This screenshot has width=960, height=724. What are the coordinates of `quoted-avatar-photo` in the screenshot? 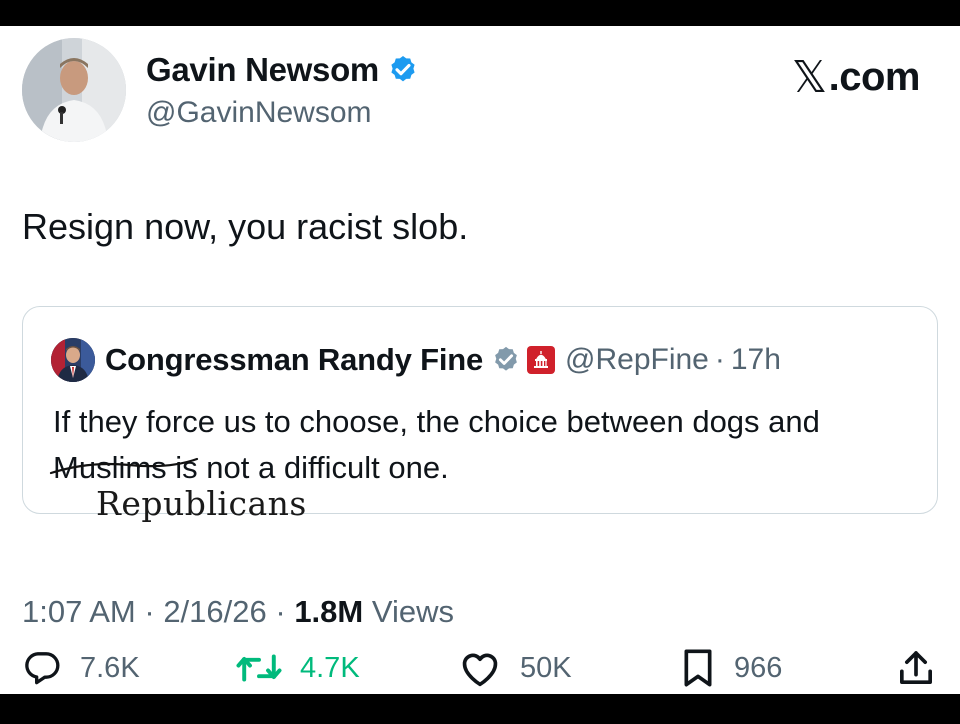 It's located at (73, 360).